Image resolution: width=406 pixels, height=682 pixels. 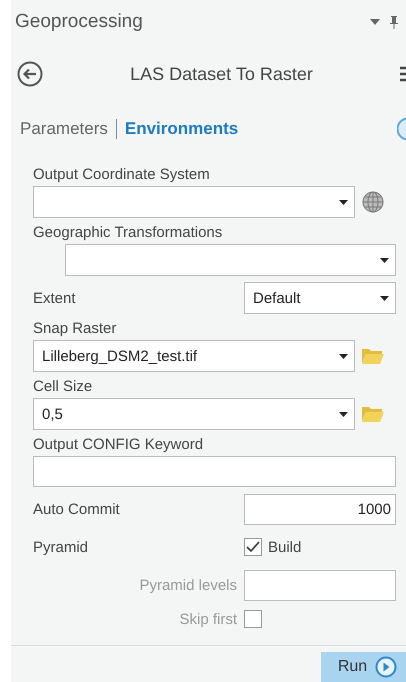 What do you see at coordinates (285, 547) in the screenshot?
I see `checkbox-label: Build` at bounding box center [285, 547].